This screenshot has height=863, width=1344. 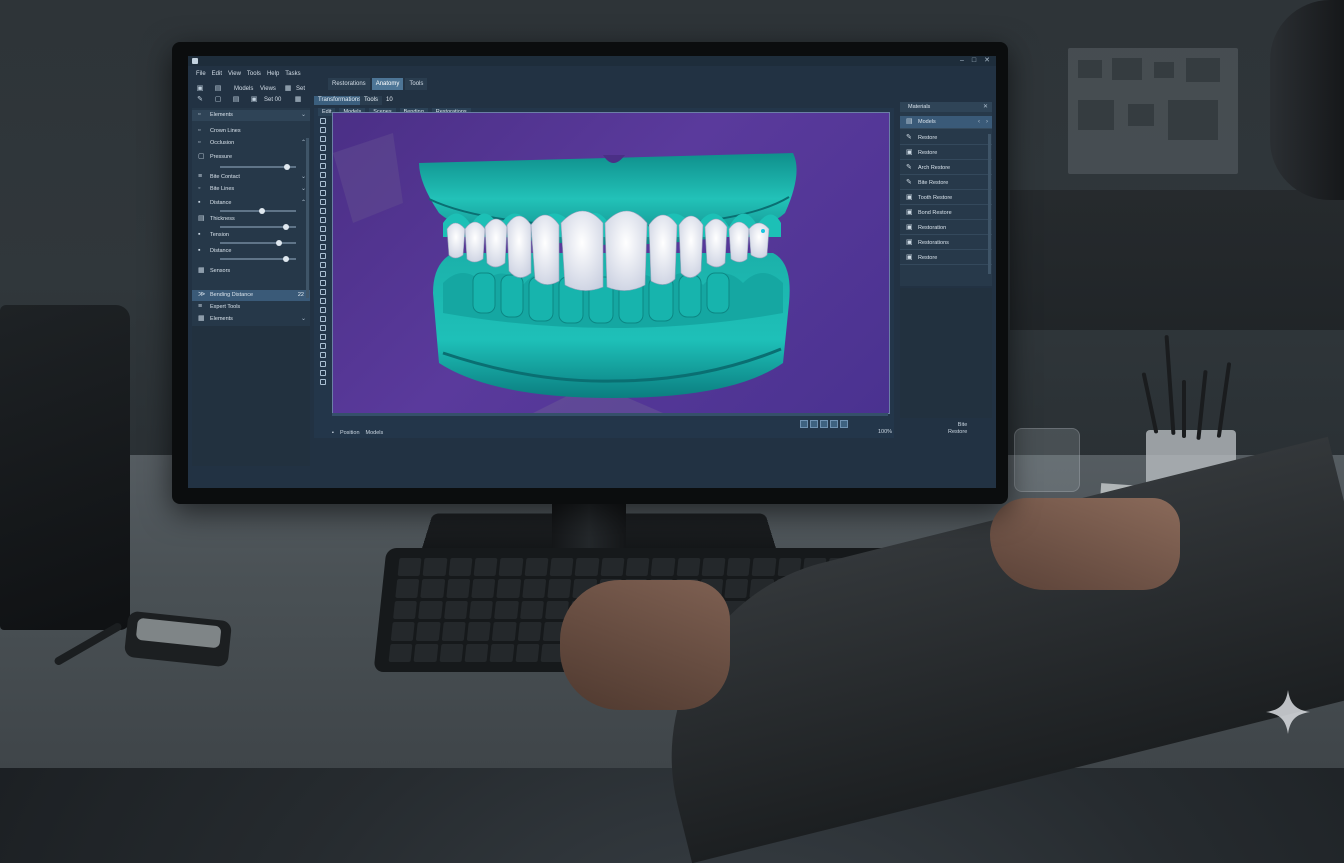 I want to click on list-item: ▢ Pressure, so click(x=251, y=157).